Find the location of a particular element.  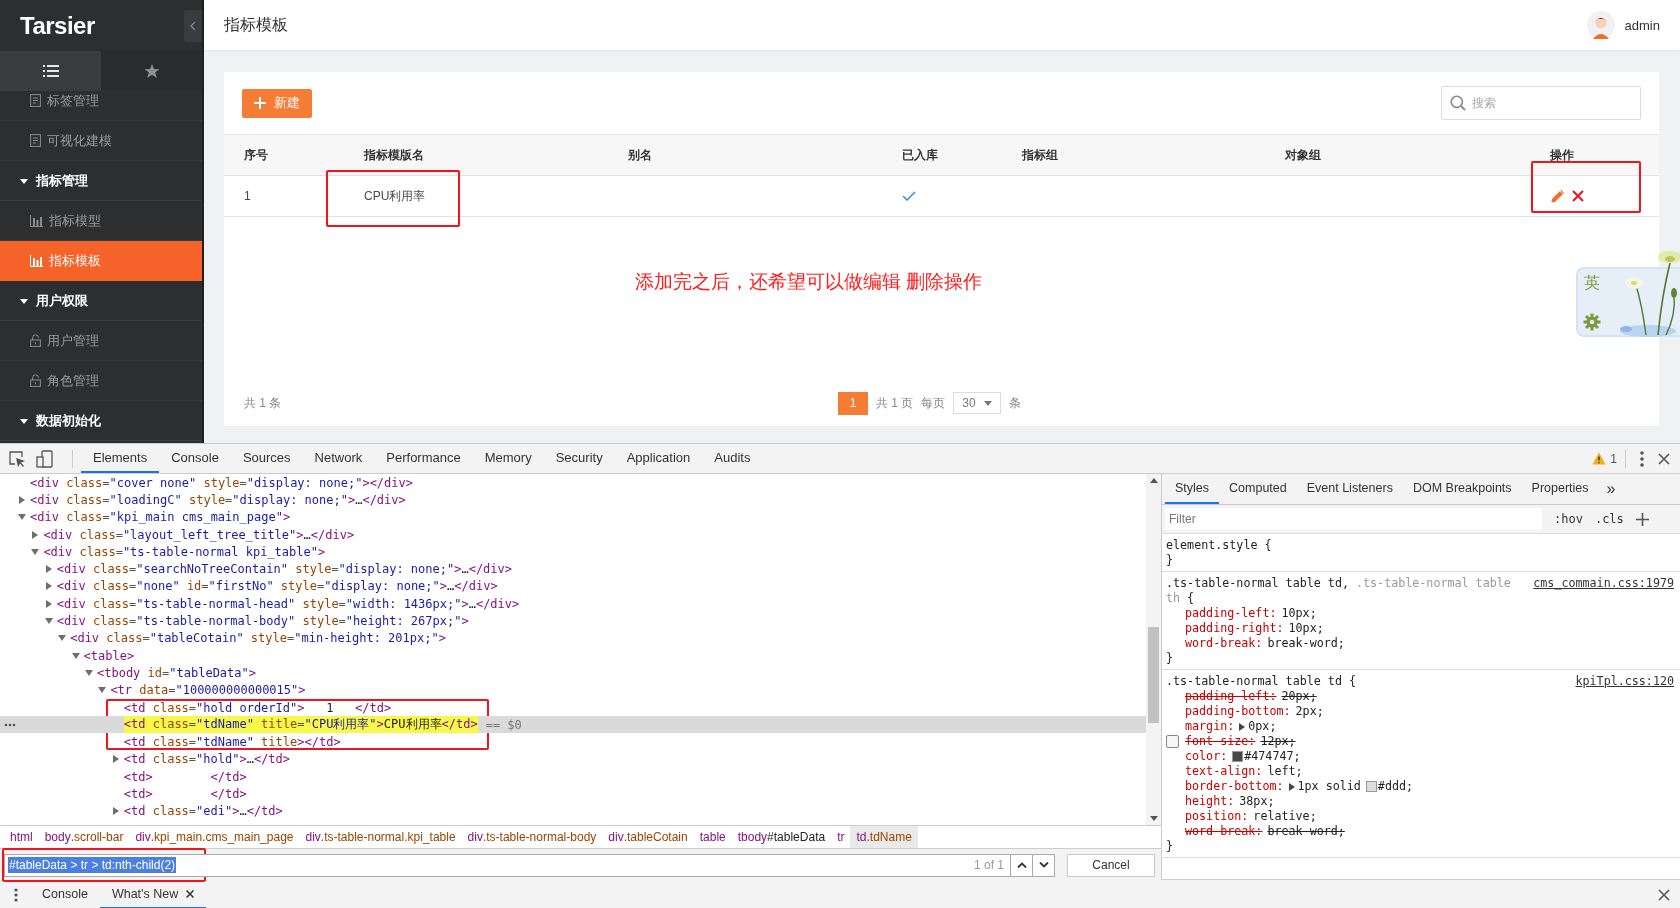

dom-row: <td class="tdName" title></td> is located at coordinates (573, 742).